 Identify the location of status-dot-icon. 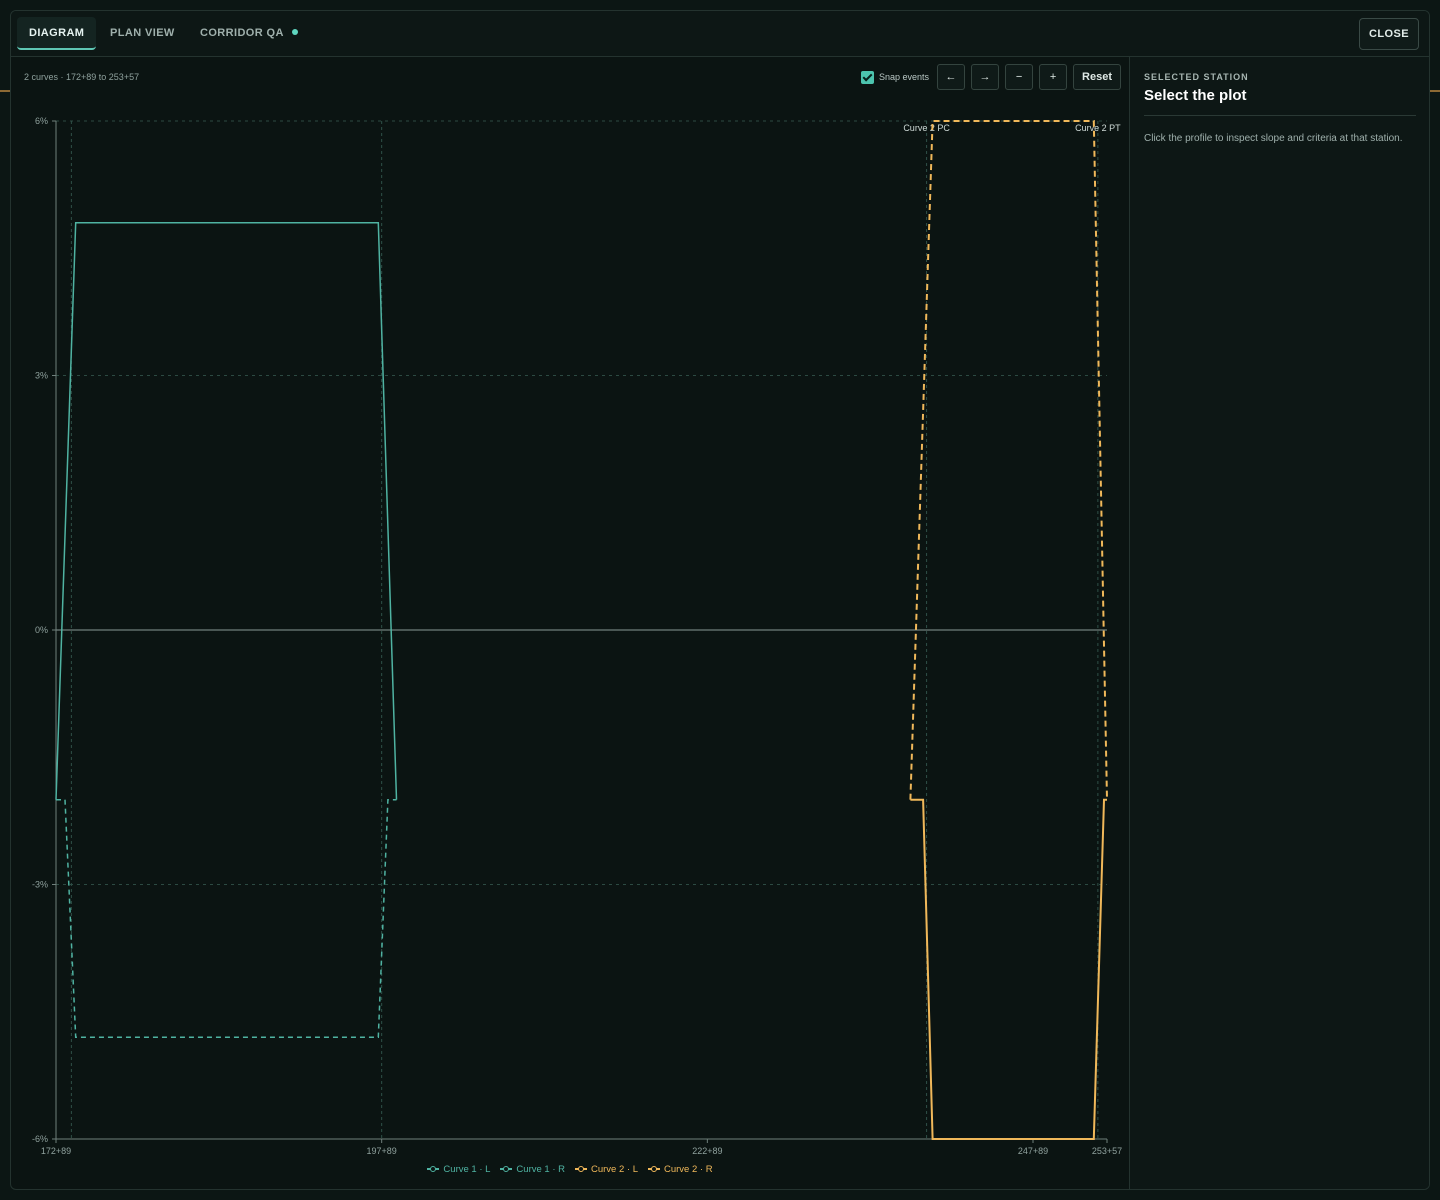
(294, 32).